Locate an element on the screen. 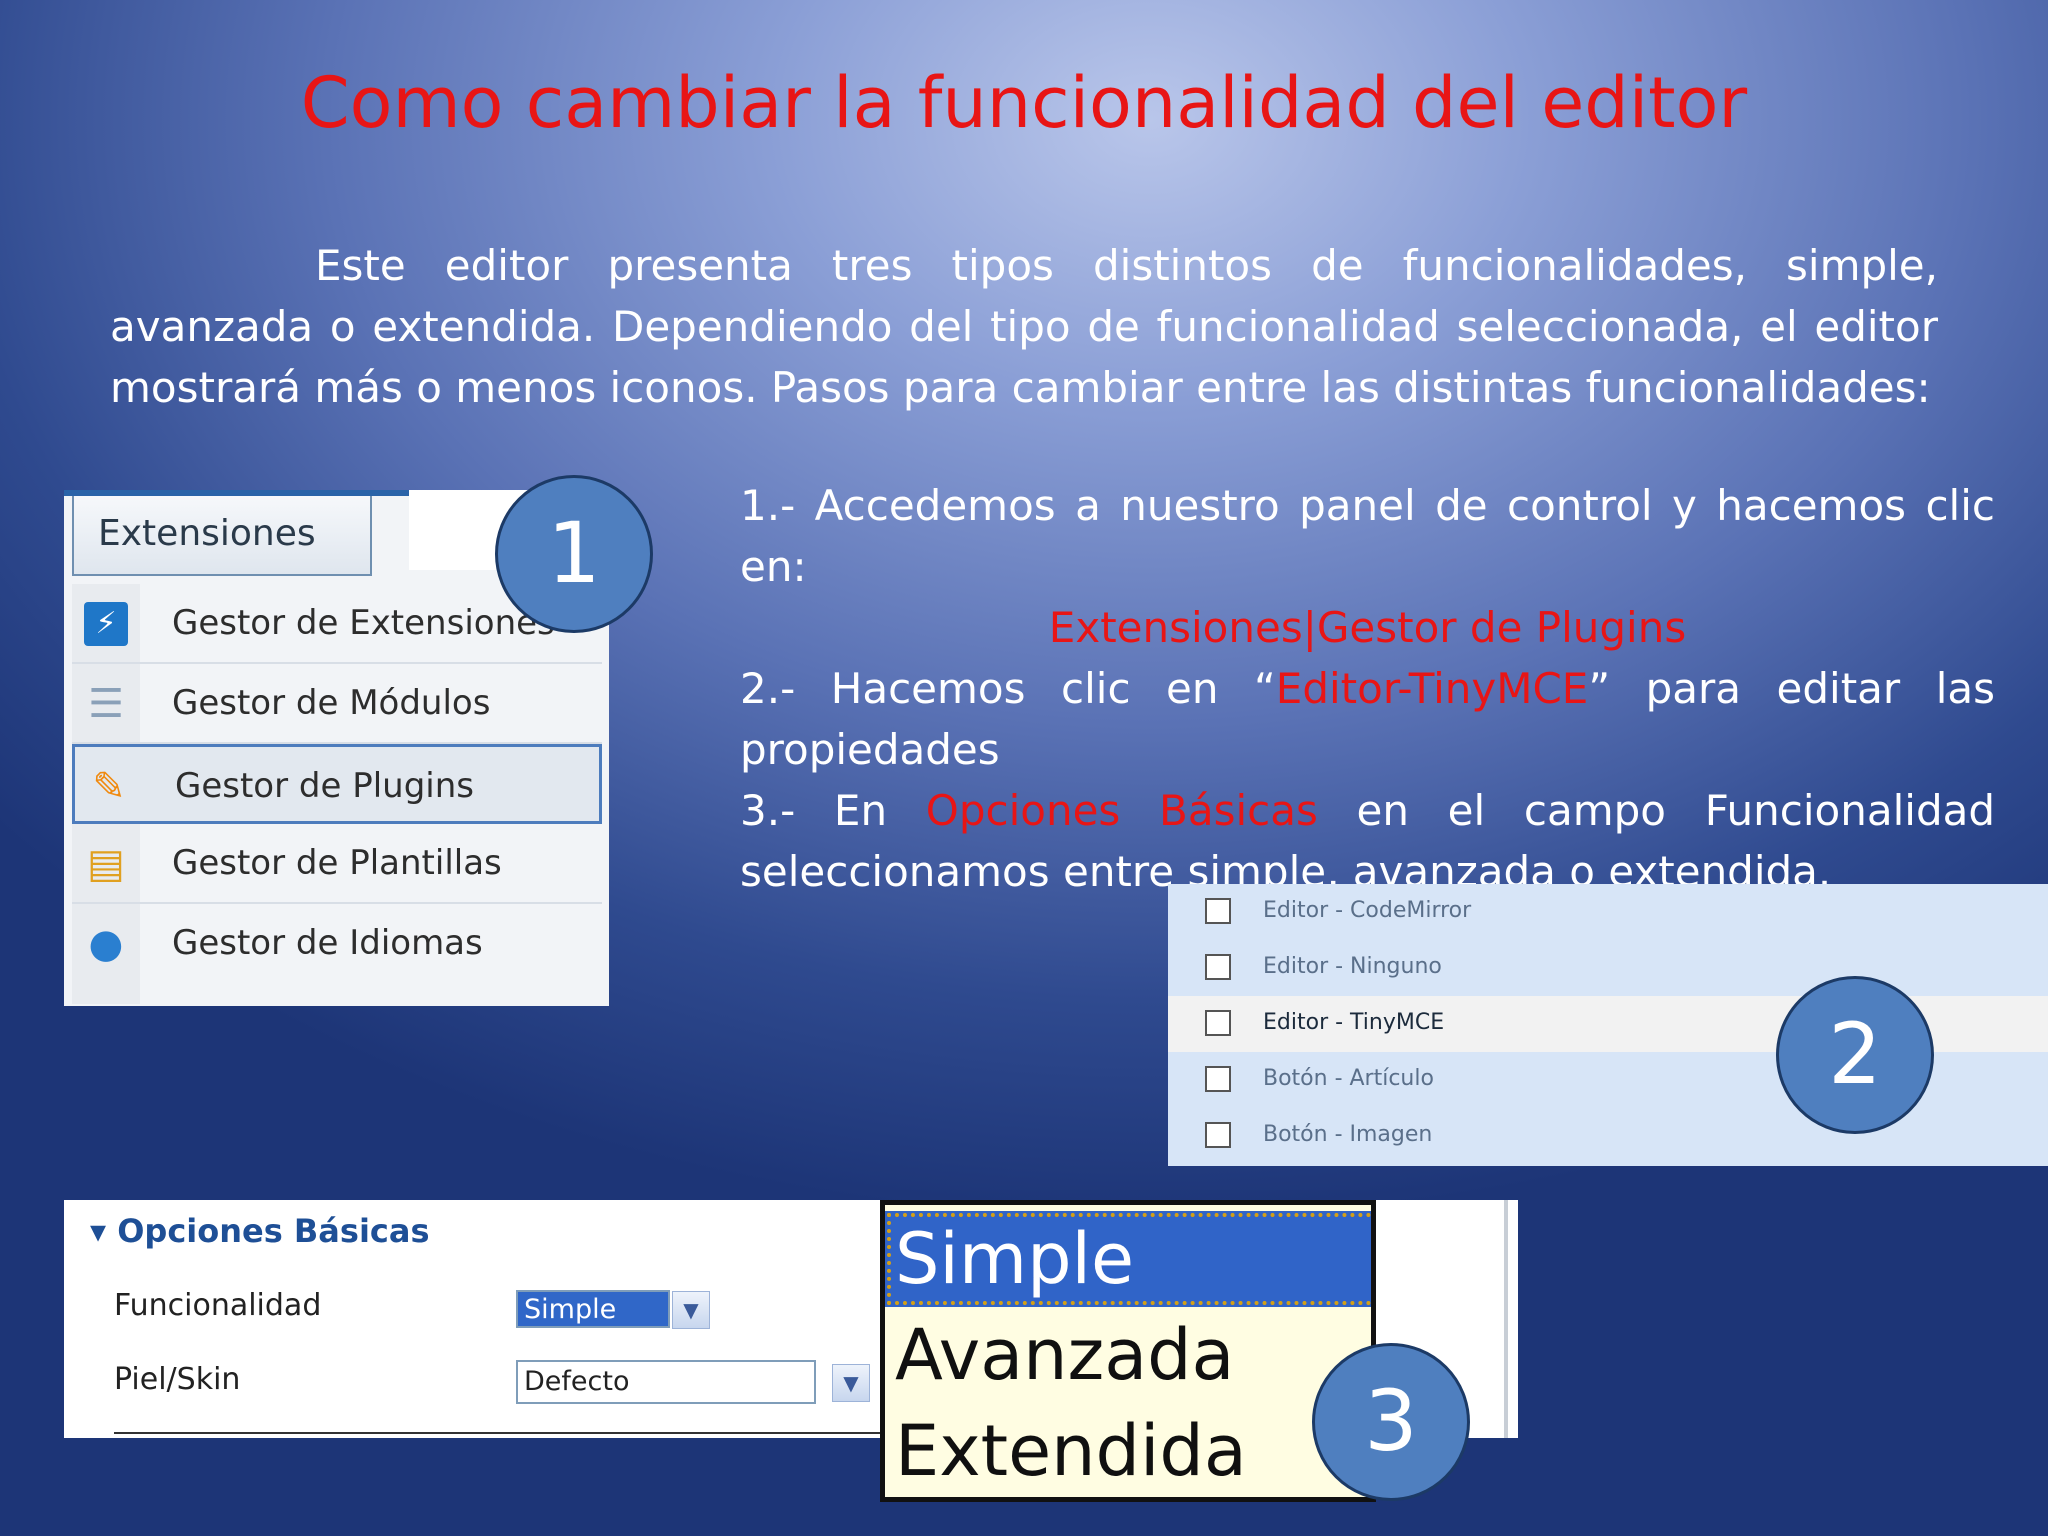 The image size is (2048, 1536). options-header: ▾ Opciones Básicas is located at coordinates (260, 1231).